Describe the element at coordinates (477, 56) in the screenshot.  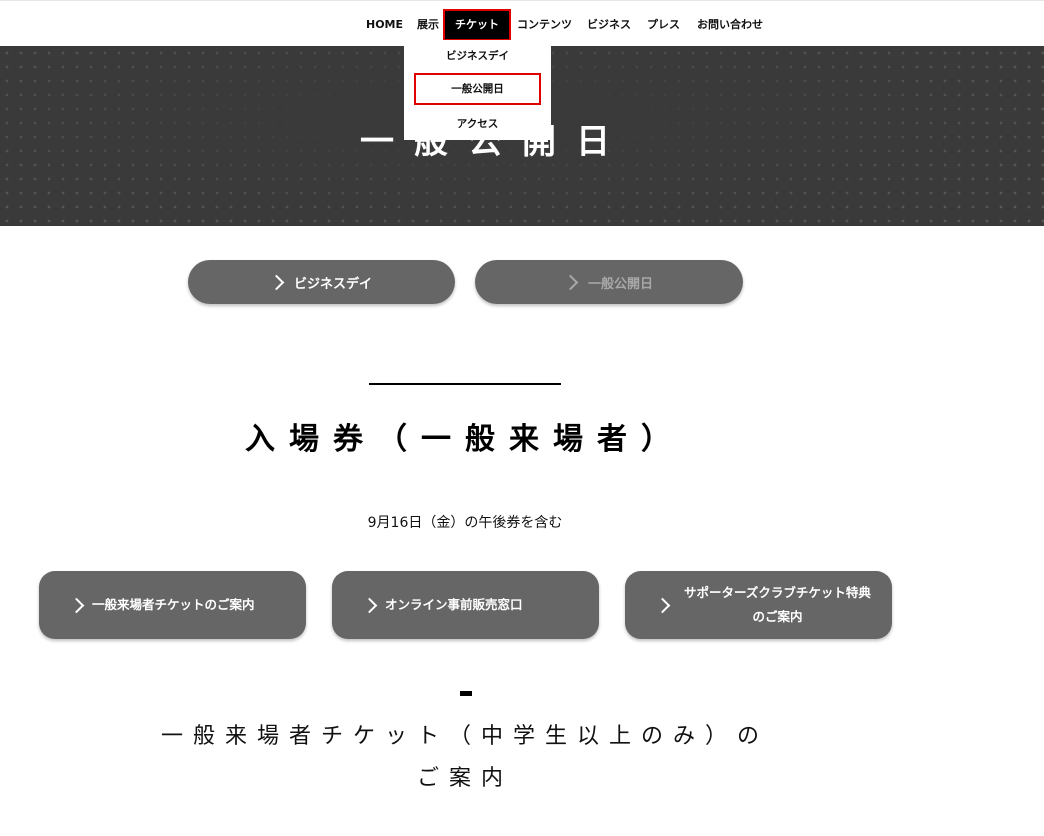
I see `dropdown-item-business-day: ビジネスデイ` at that location.